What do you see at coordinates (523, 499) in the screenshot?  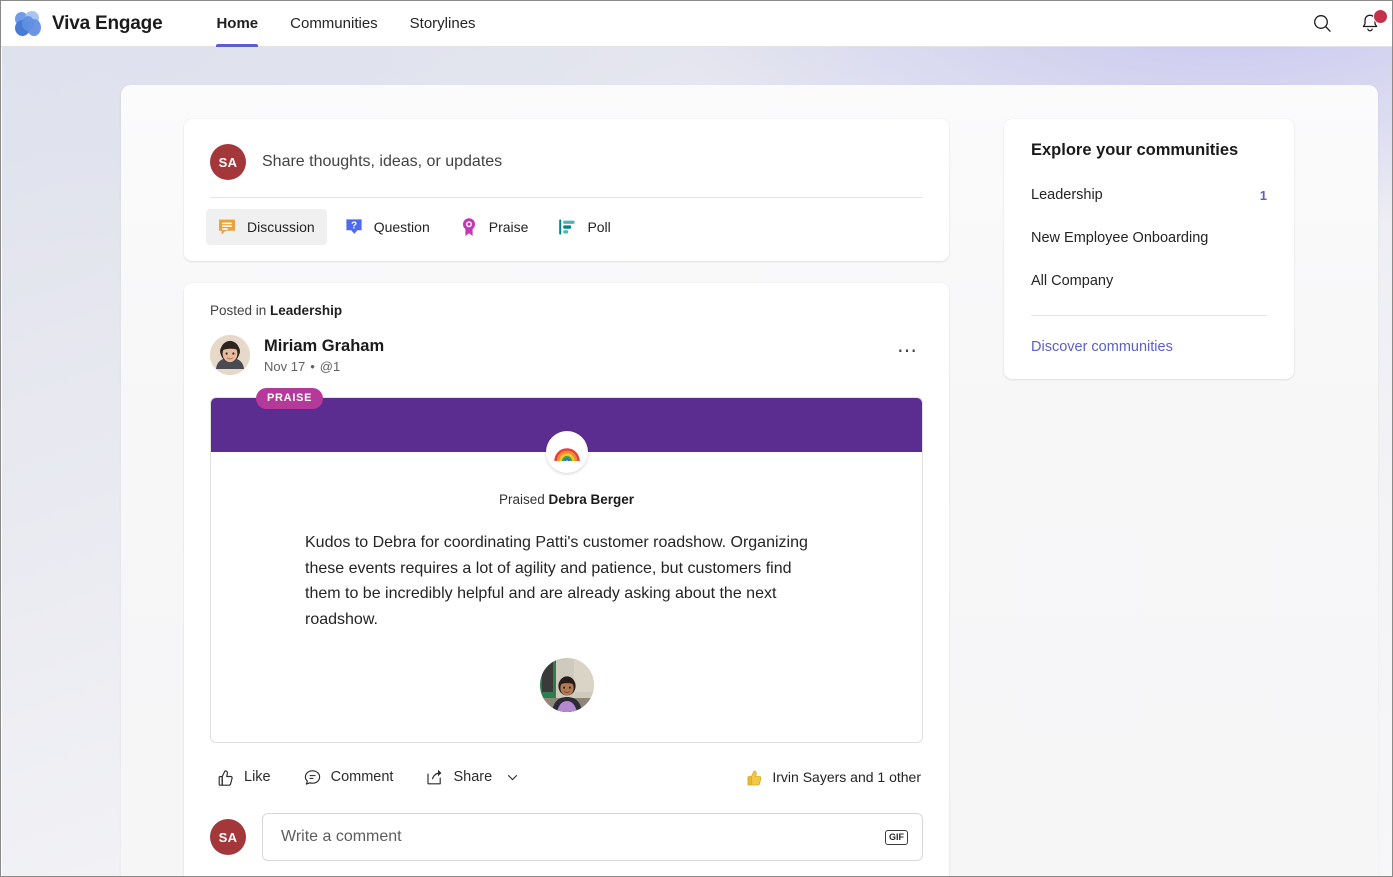 I see `praised-prefix: Praised` at bounding box center [523, 499].